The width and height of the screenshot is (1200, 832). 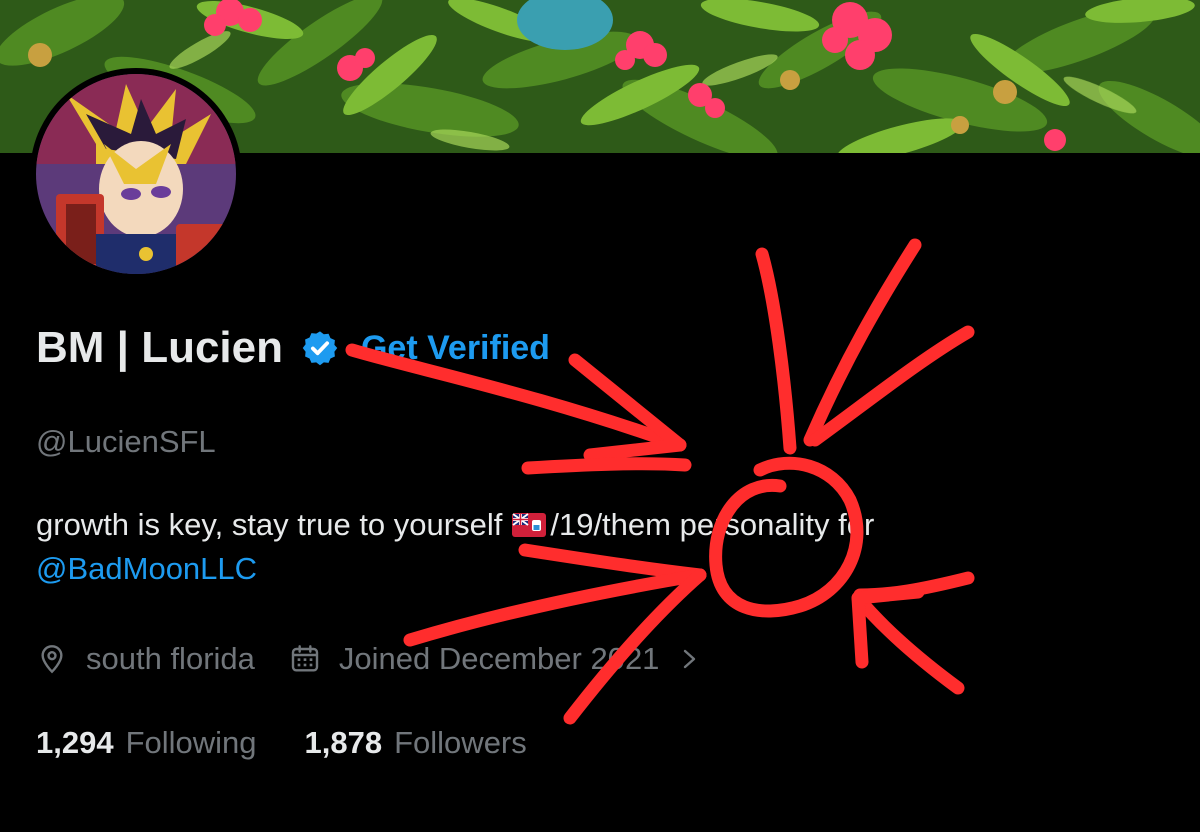 I want to click on chevron-right-icon, so click(x=690, y=659).